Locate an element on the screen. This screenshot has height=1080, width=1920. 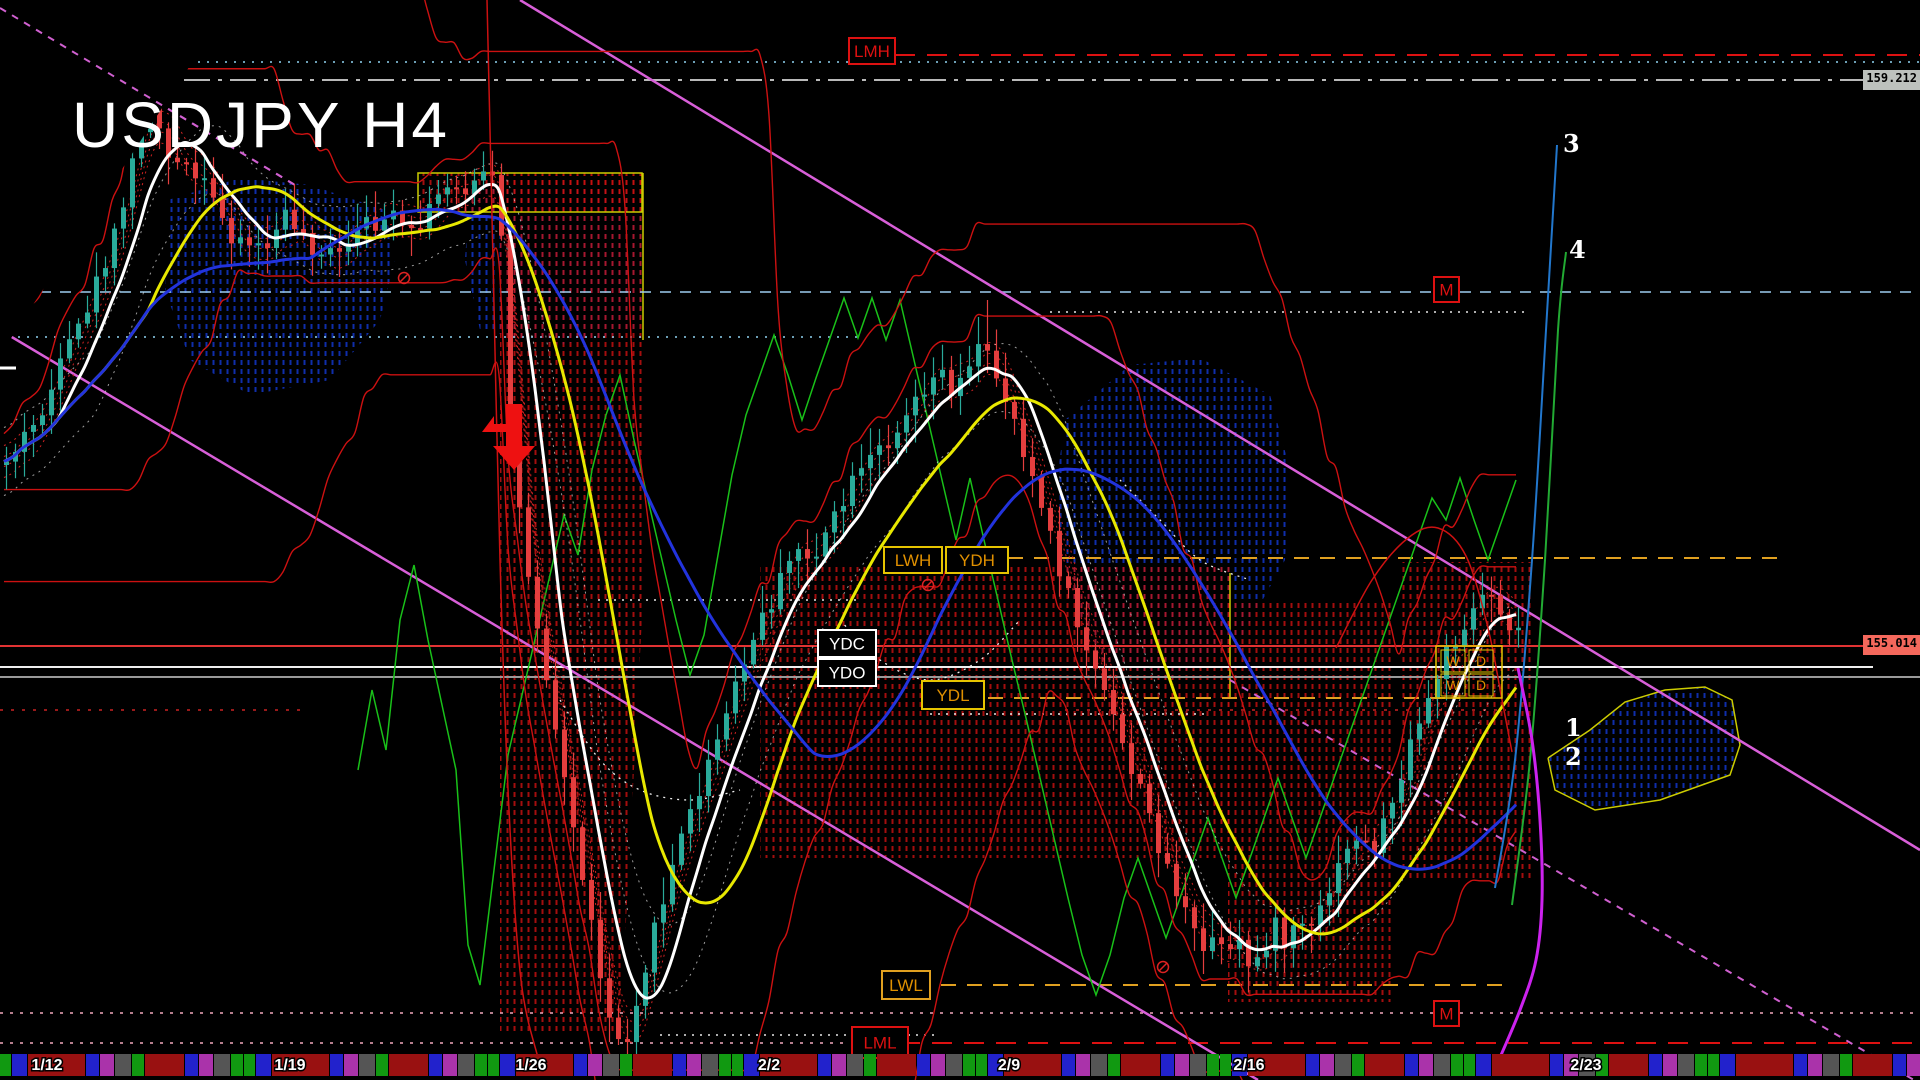
level-label-text: LML is located at coordinates (879, 1043).